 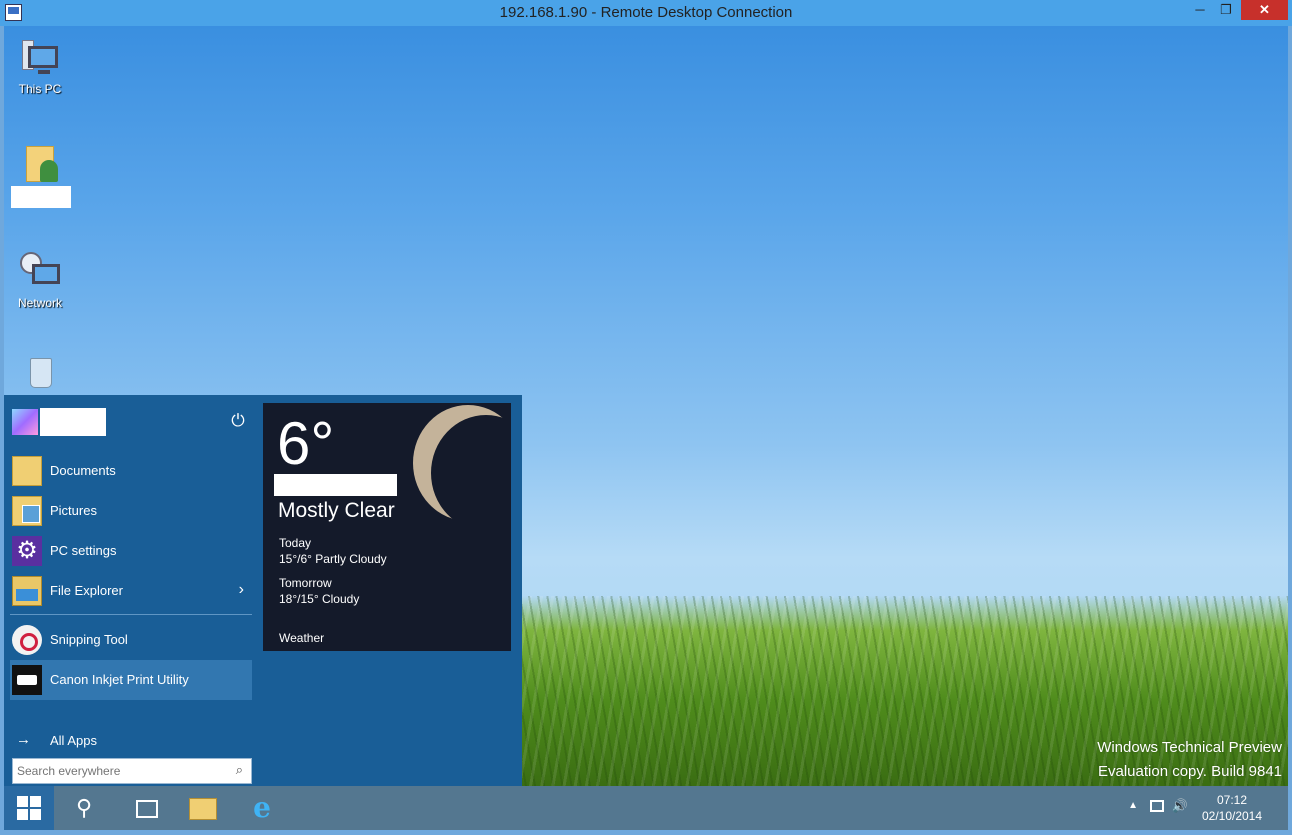 What do you see at coordinates (131, 551) in the screenshot?
I see `start-item-pc-settings: ⚙ PC settings` at bounding box center [131, 551].